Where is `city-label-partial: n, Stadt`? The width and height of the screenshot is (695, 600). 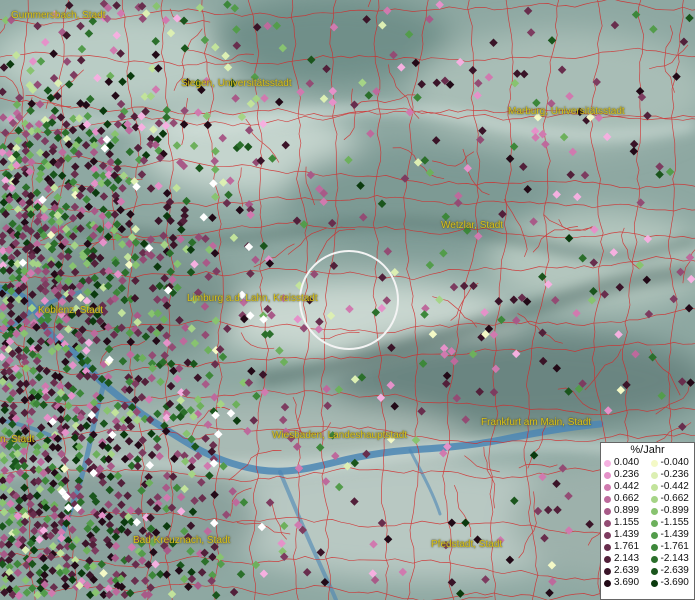 city-label-partial: n, Stadt is located at coordinates (17, 439).